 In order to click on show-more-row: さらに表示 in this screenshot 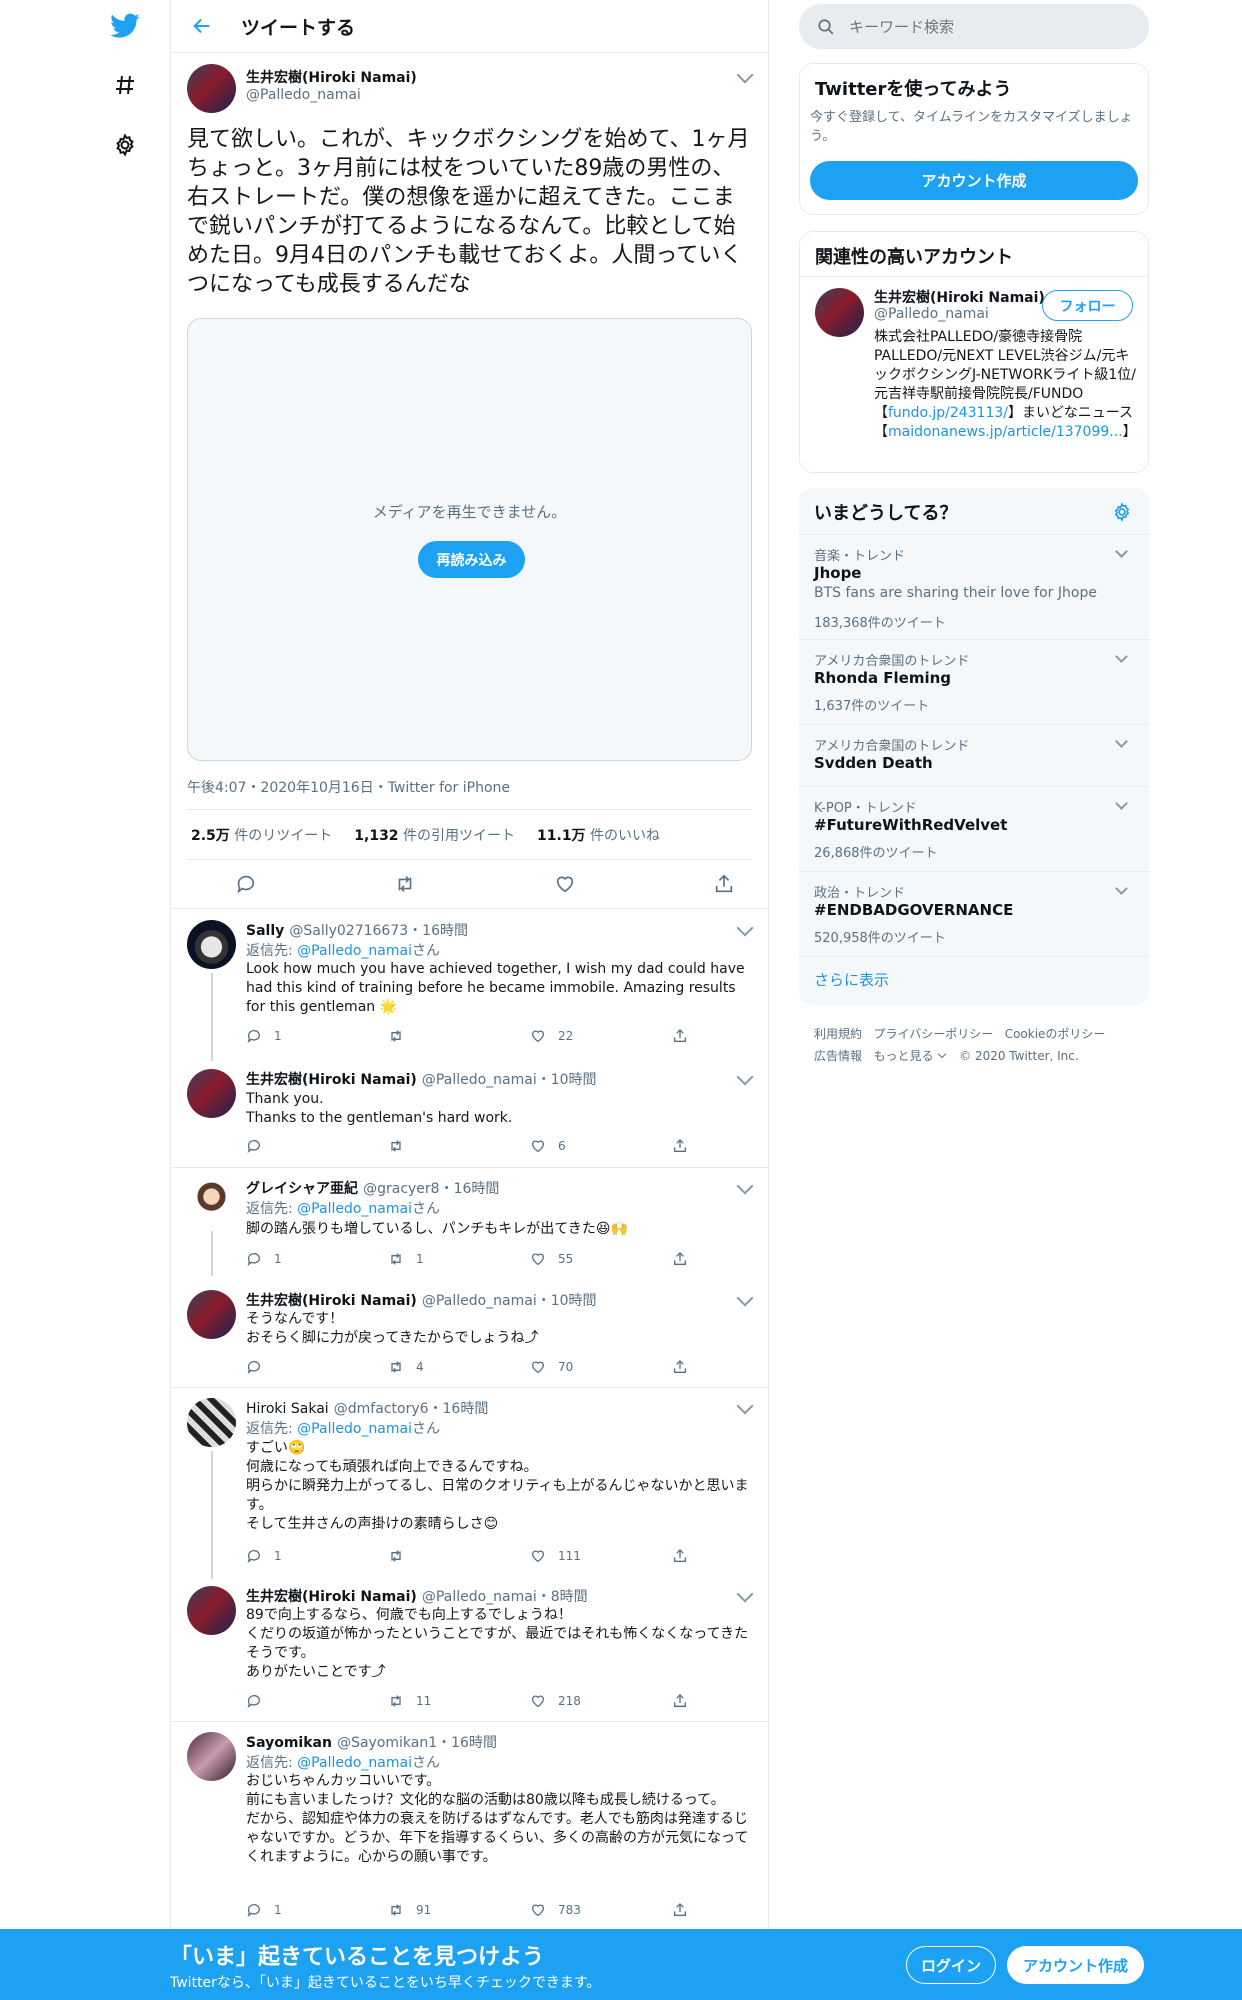, I will do `click(974, 980)`.